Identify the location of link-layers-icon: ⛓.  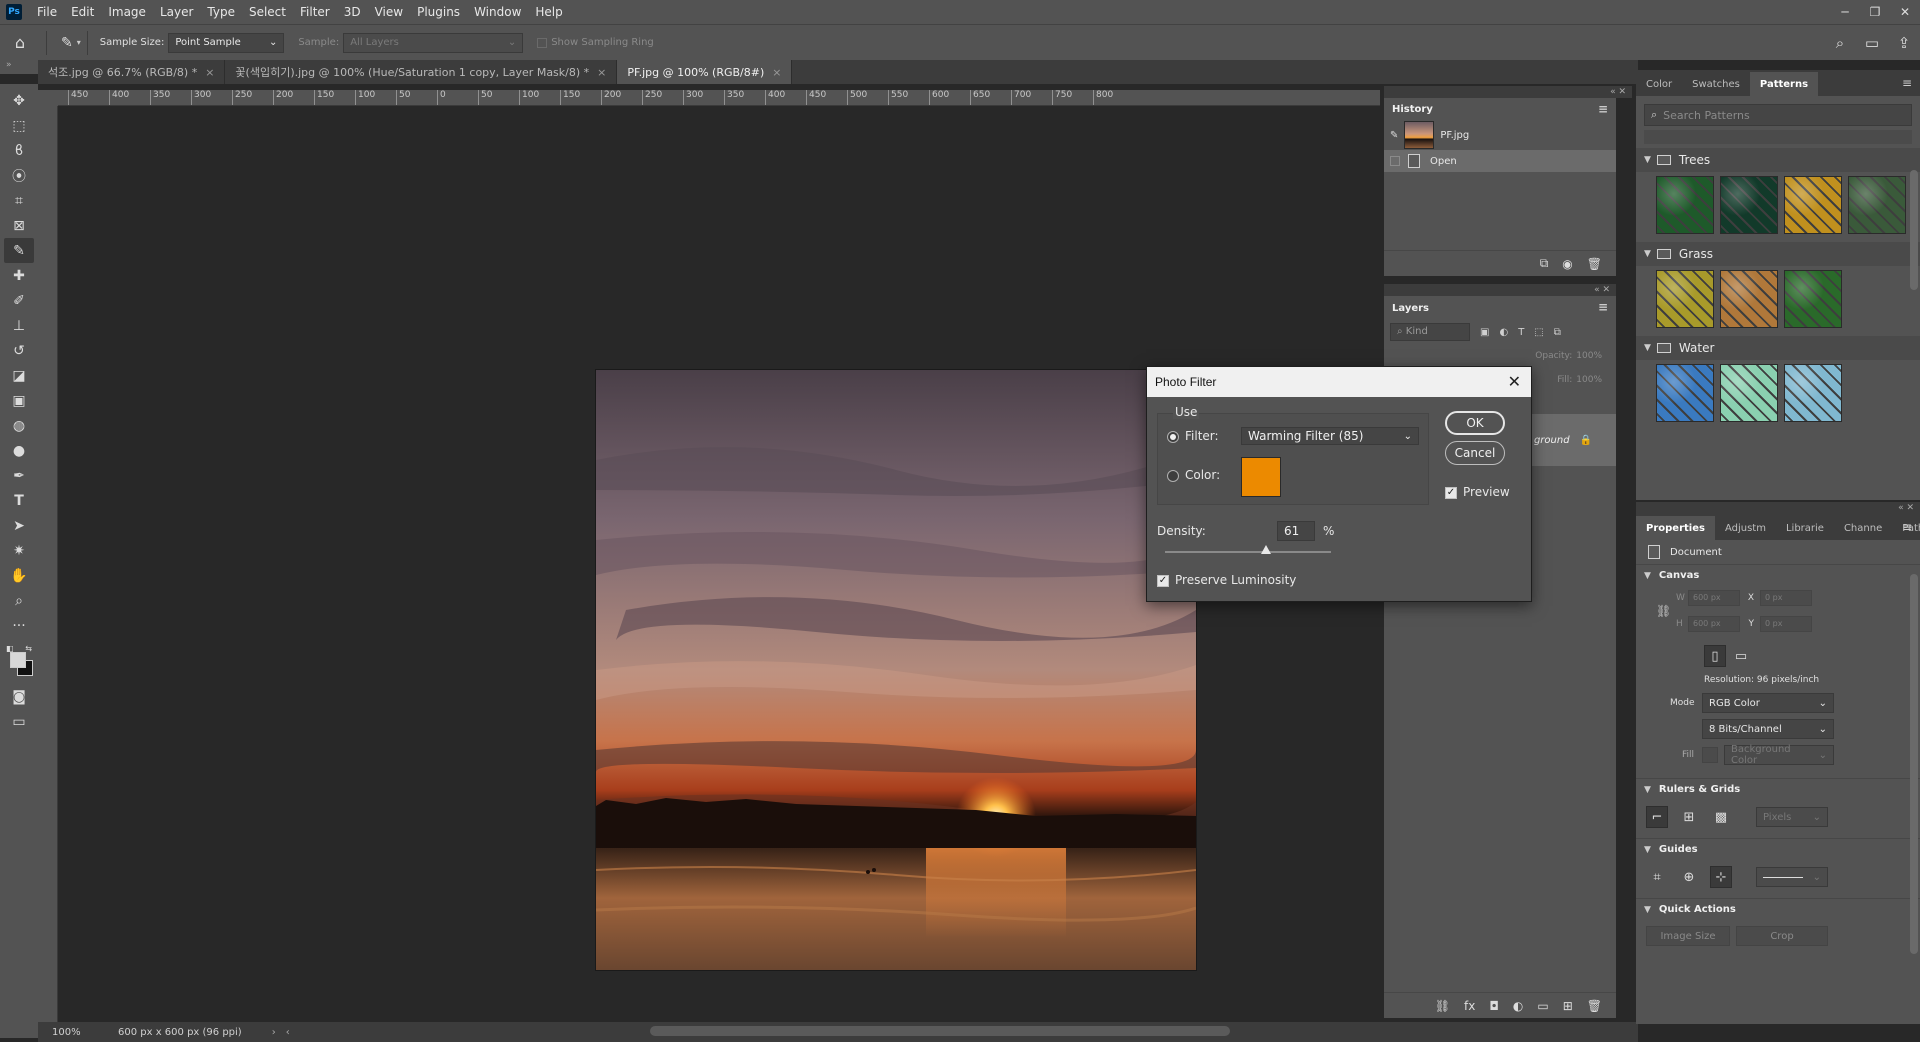
(1442, 1006).